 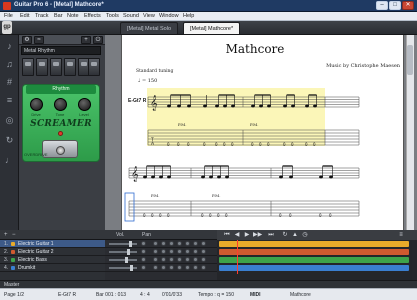 I want to click on metronome-icon: ▲, so click(x=295, y=235).